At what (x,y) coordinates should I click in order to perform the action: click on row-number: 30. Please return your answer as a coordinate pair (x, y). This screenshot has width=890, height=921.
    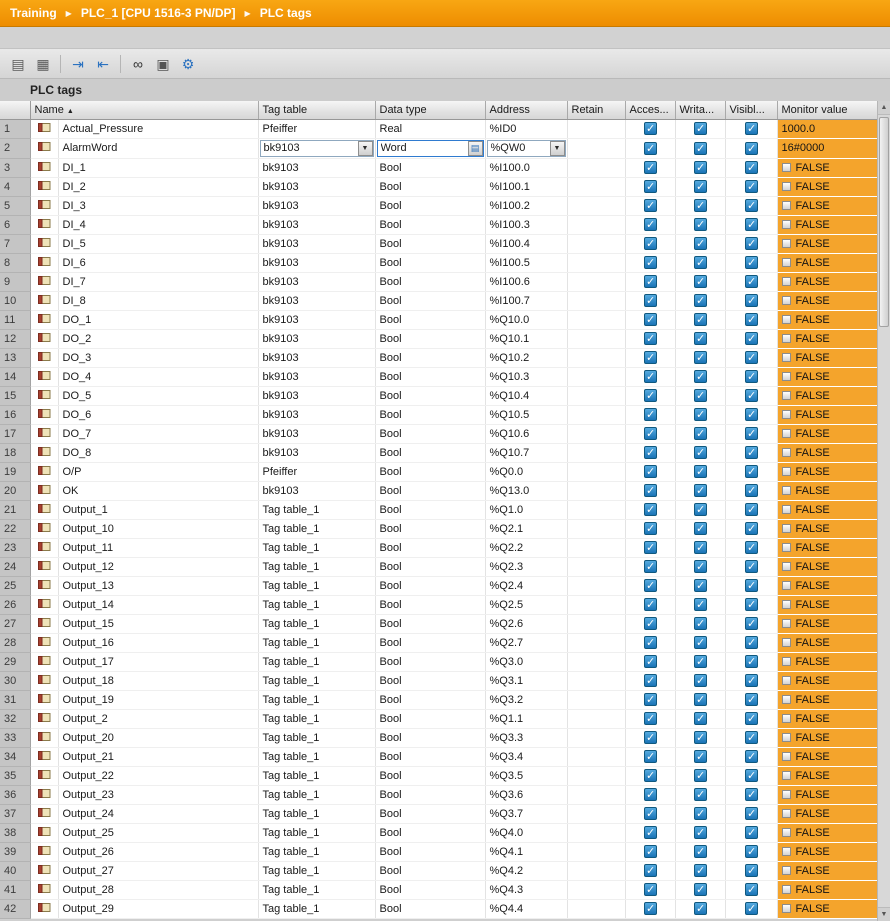
    Looking at the image, I should click on (15, 681).